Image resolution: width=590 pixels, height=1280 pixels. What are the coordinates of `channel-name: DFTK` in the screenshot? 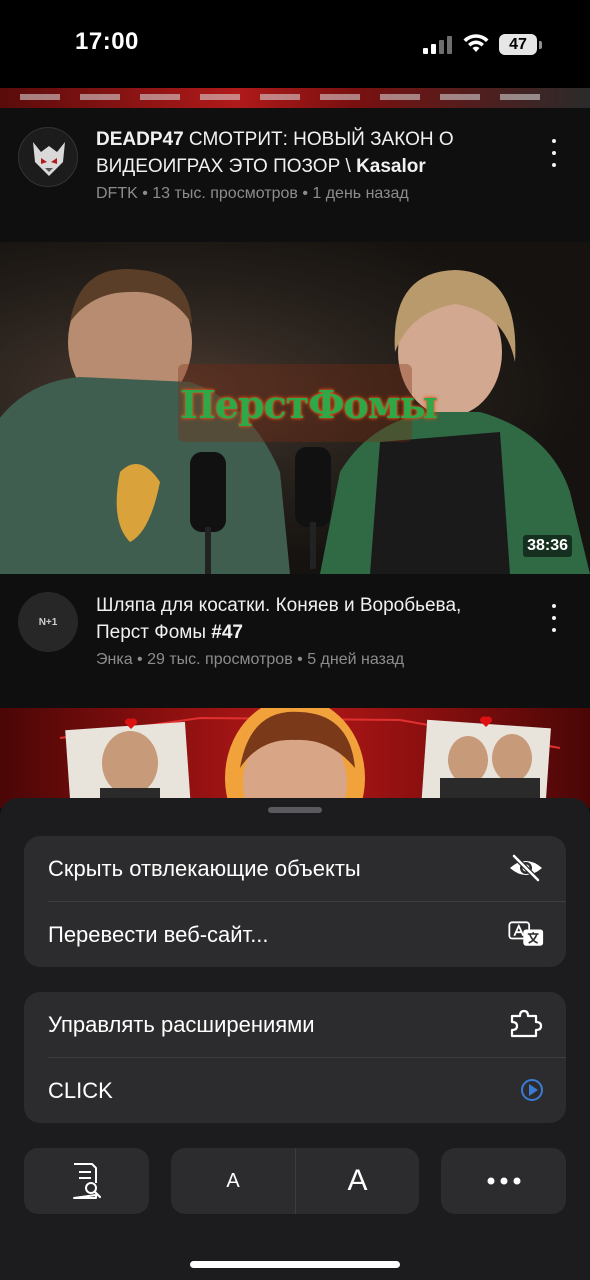 It's located at (117, 193).